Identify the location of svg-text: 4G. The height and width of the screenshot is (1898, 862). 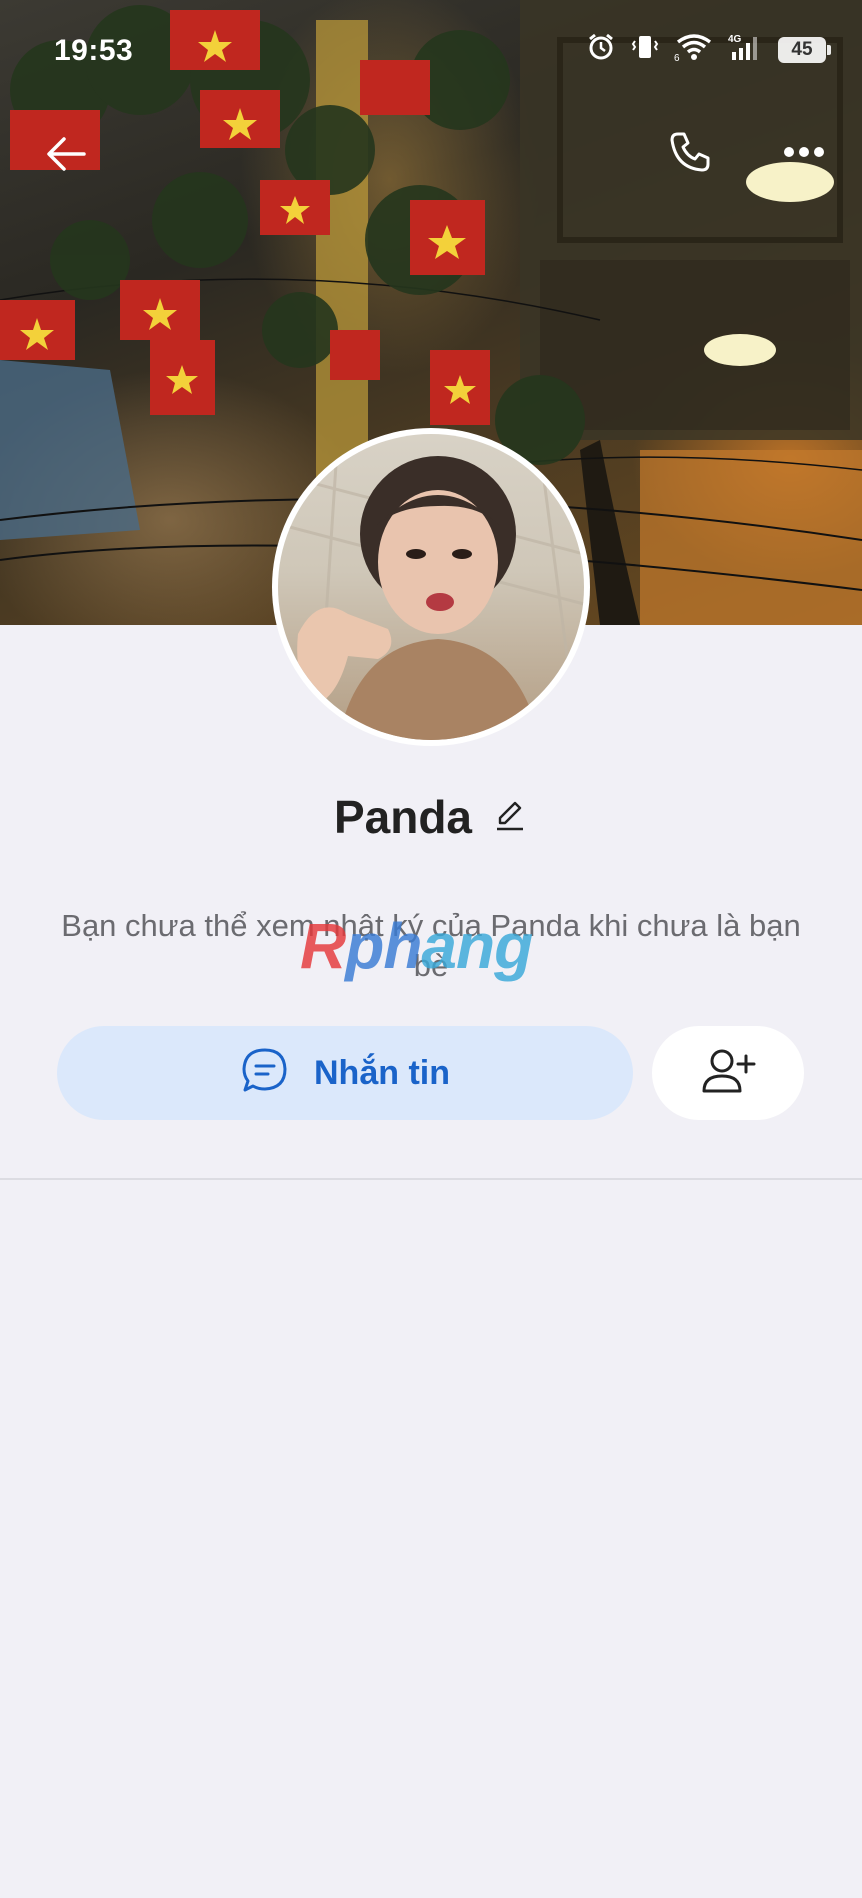
(735, 39).